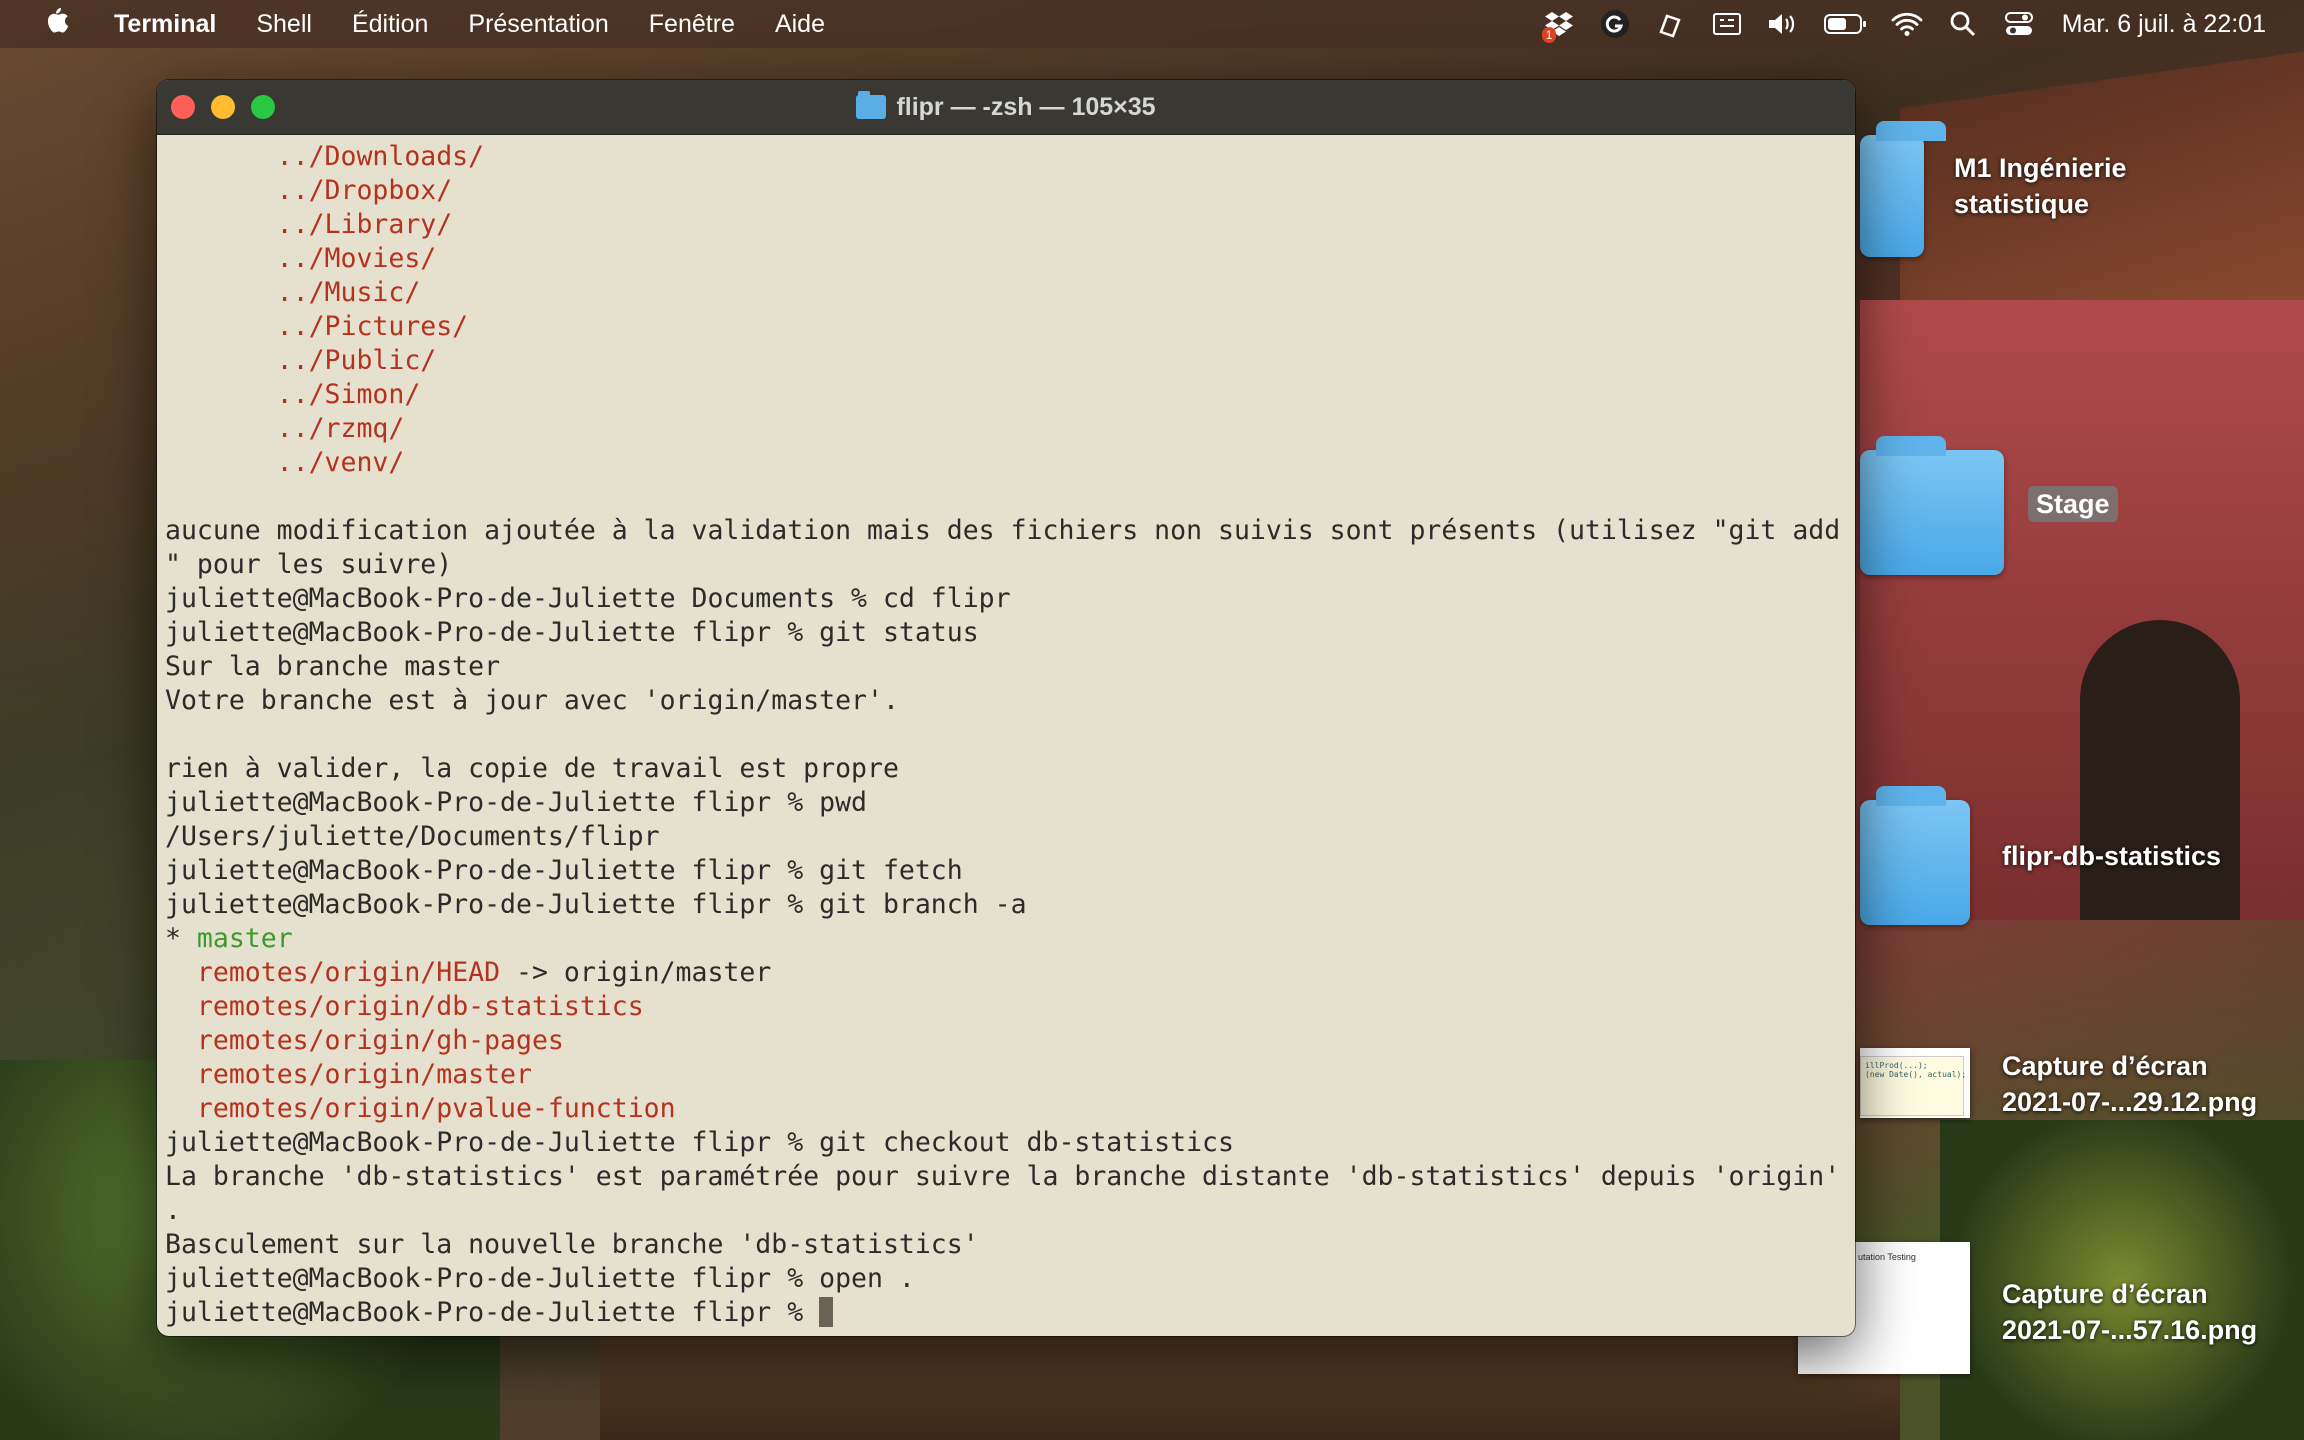 Image resolution: width=2304 pixels, height=1440 pixels. Describe the element at coordinates (2019, 24) in the screenshot. I see `control-center-icon` at that location.